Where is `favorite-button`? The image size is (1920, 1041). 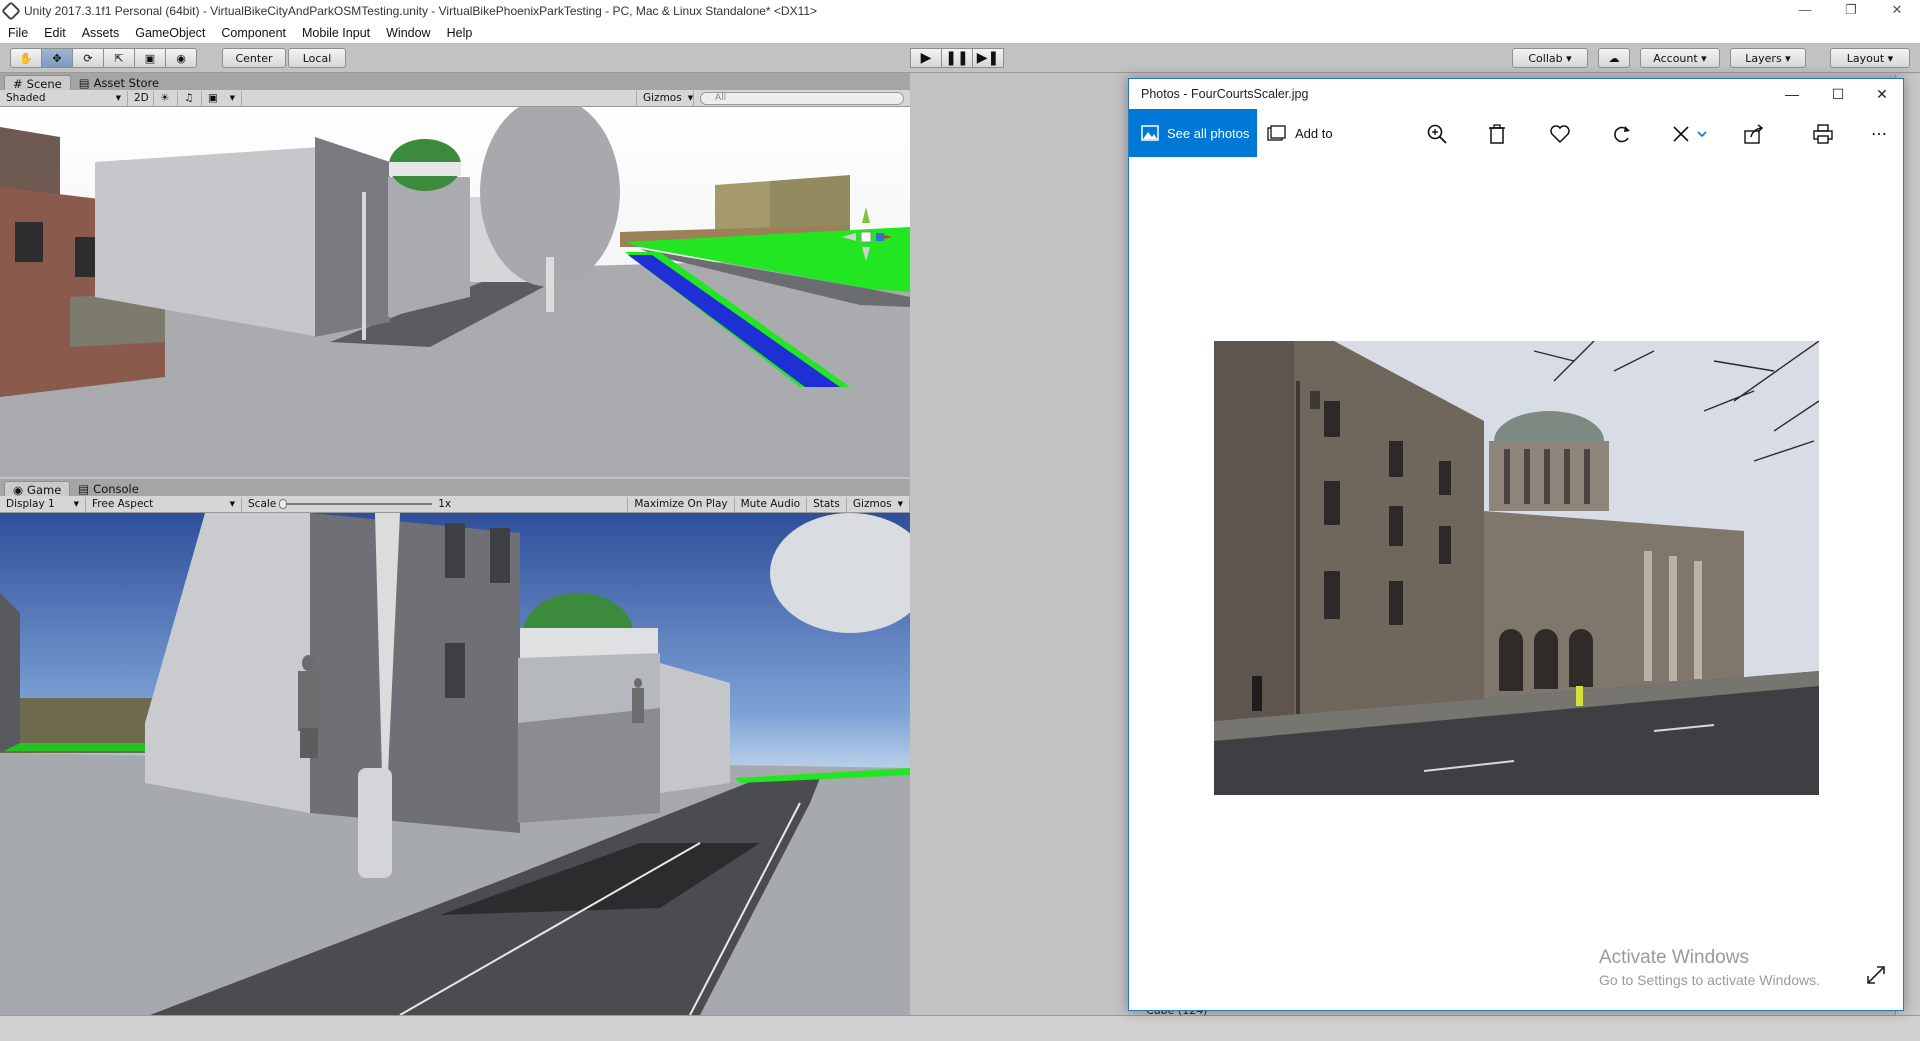 favorite-button is located at coordinates (1560, 134).